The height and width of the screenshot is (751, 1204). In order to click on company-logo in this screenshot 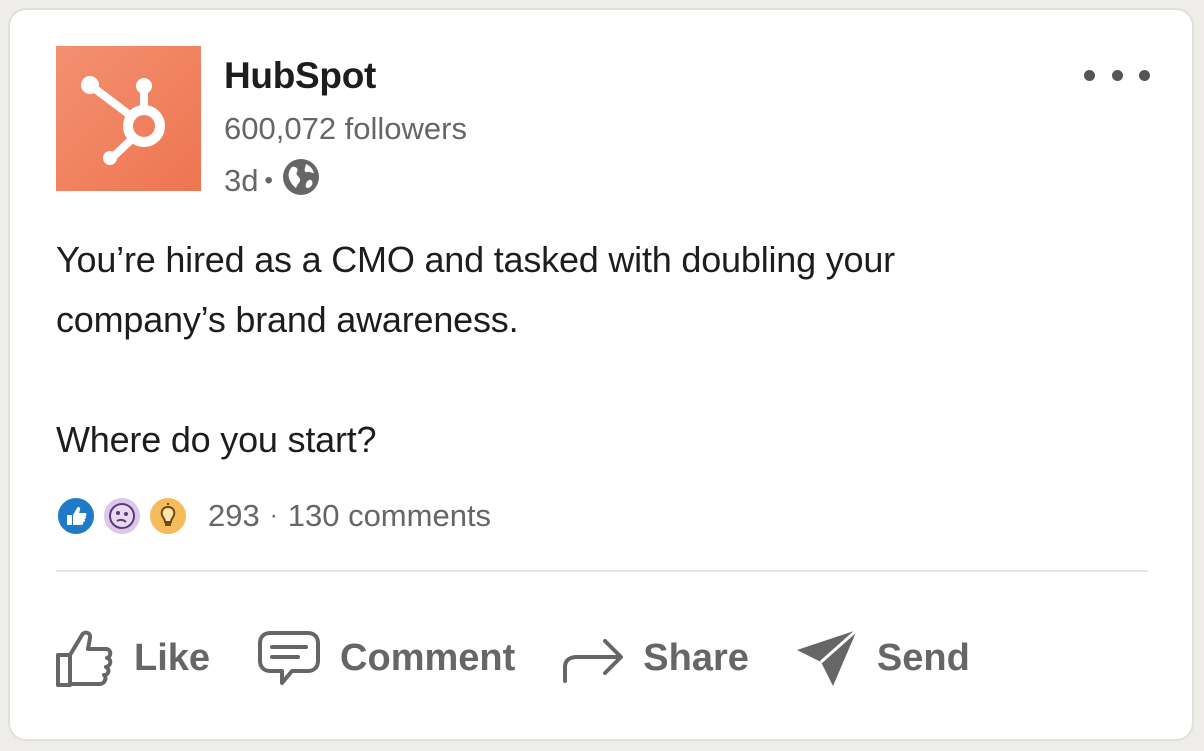, I will do `click(128, 118)`.